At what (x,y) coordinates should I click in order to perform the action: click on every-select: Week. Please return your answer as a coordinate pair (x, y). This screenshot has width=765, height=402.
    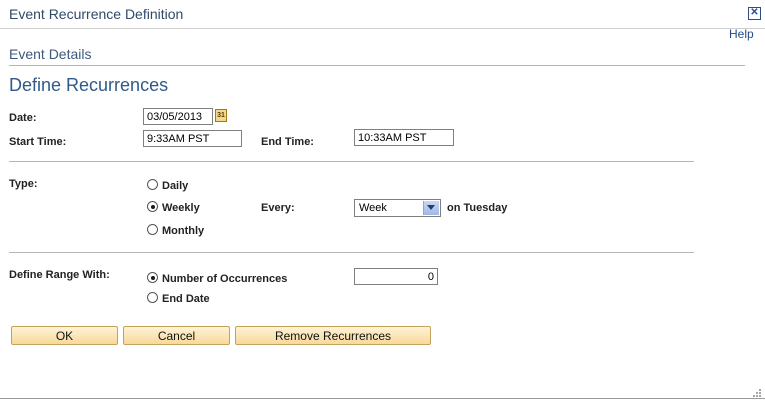
    Looking at the image, I should click on (397, 208).